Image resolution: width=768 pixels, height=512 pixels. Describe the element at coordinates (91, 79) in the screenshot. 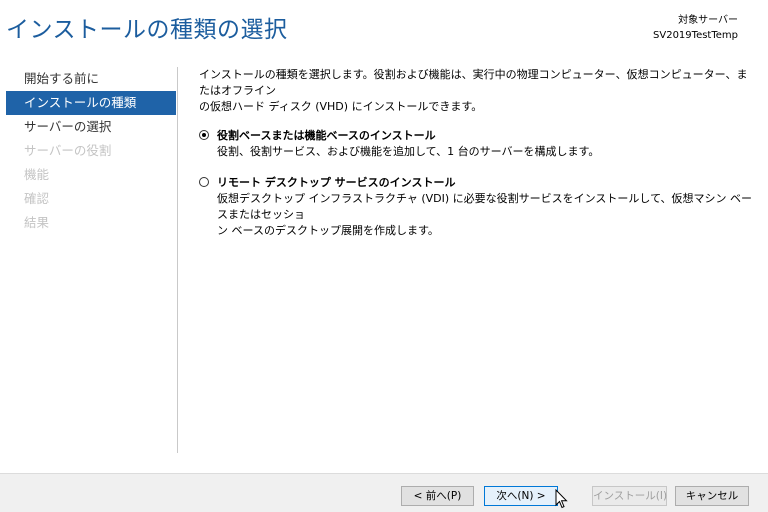

I see `nav-item-before-you-begin: 開始する前に` at that location.